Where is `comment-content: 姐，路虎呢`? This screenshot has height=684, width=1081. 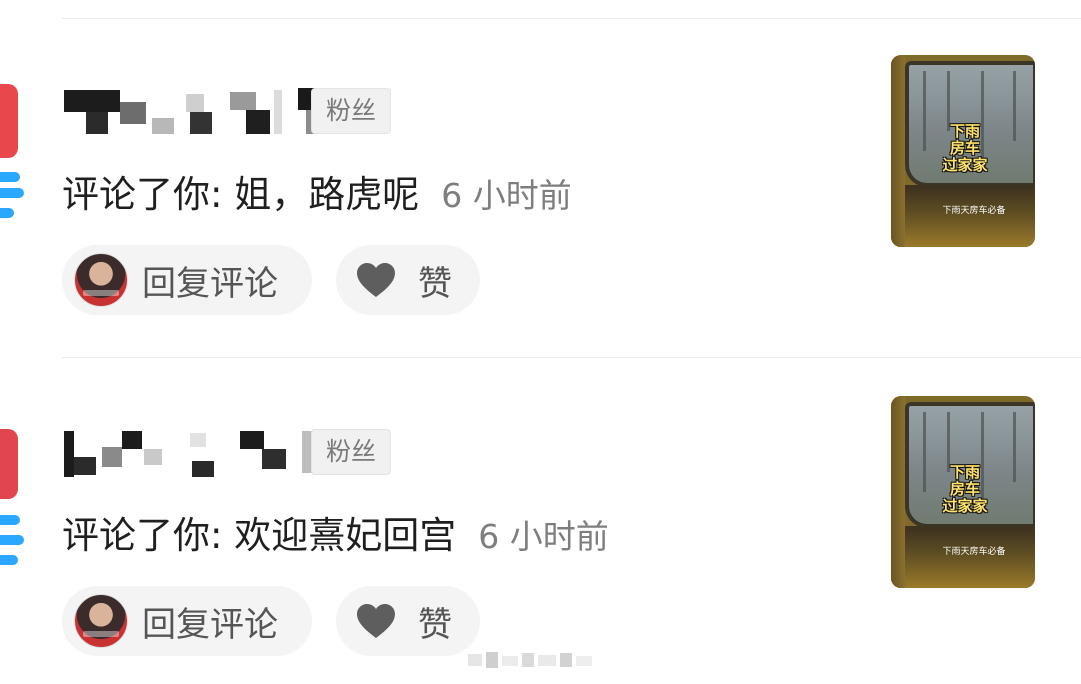 comment-content: 姐，路虎呢 is located at coordinates (327, 194).